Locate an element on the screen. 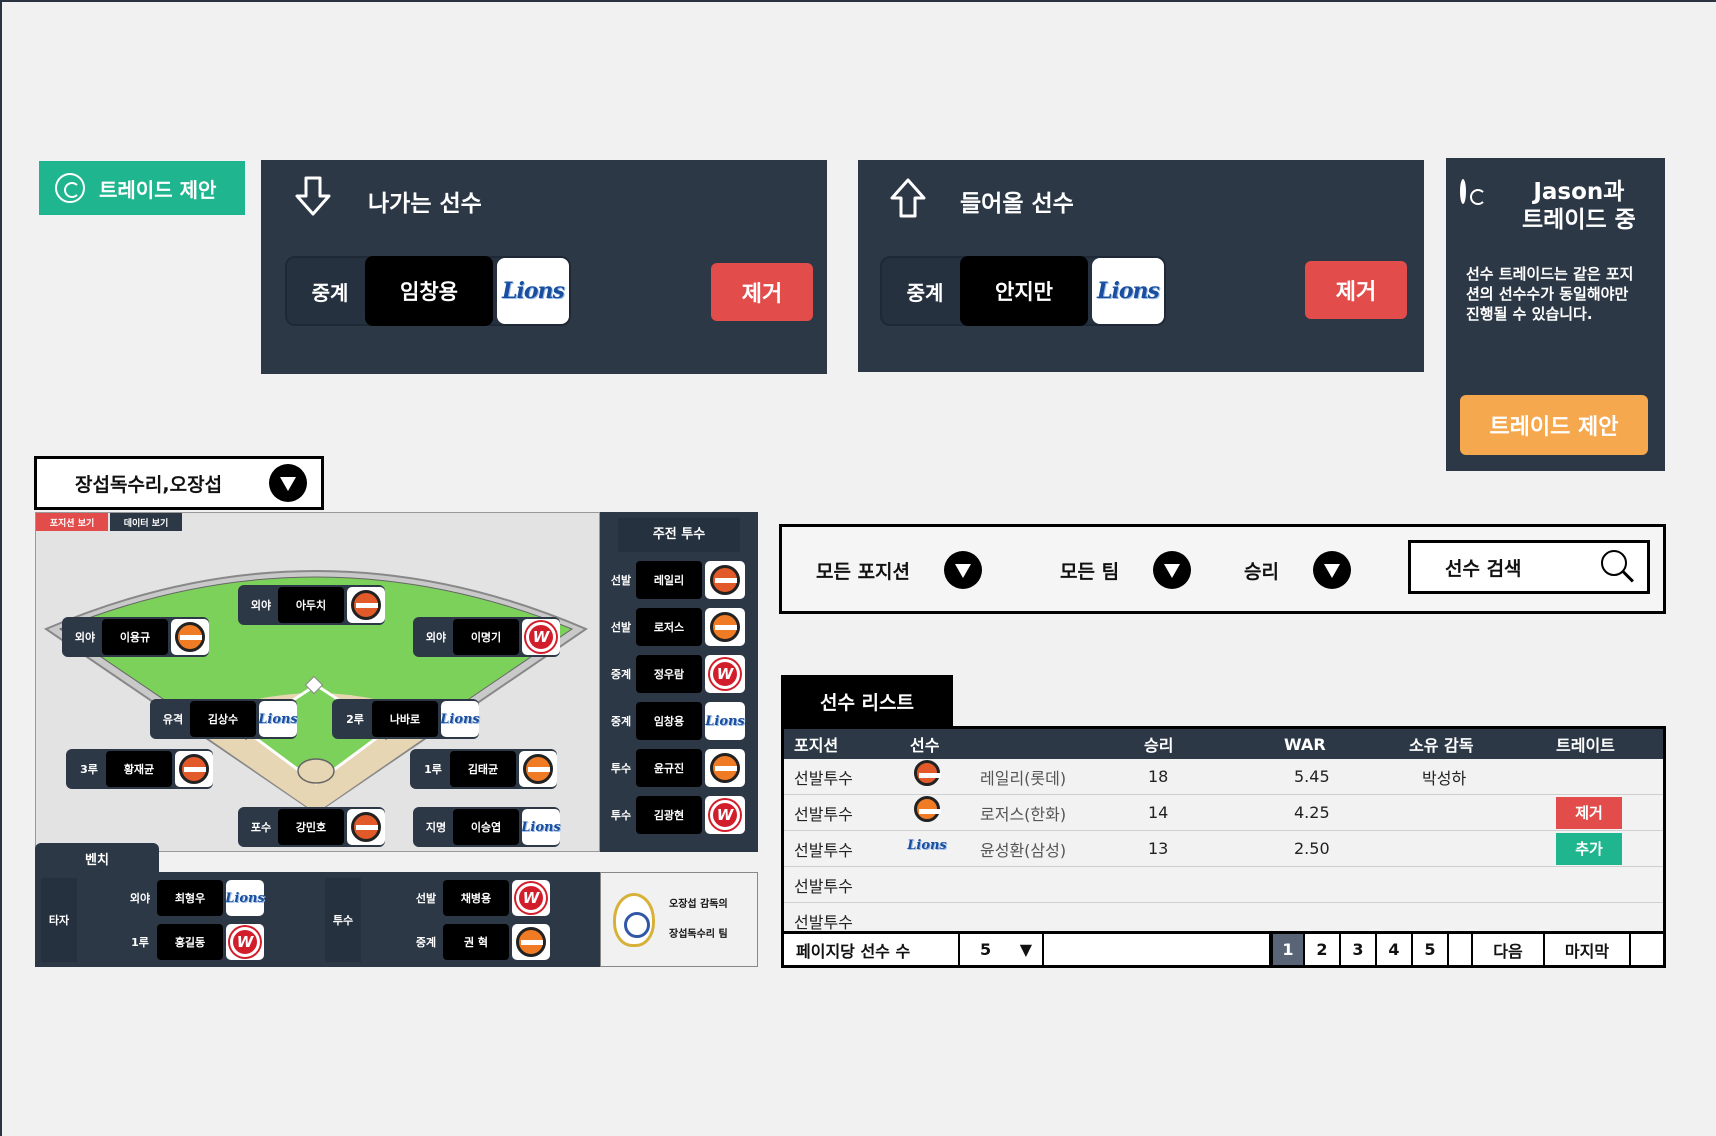  pager-end is located at coordinates (1647, 949).